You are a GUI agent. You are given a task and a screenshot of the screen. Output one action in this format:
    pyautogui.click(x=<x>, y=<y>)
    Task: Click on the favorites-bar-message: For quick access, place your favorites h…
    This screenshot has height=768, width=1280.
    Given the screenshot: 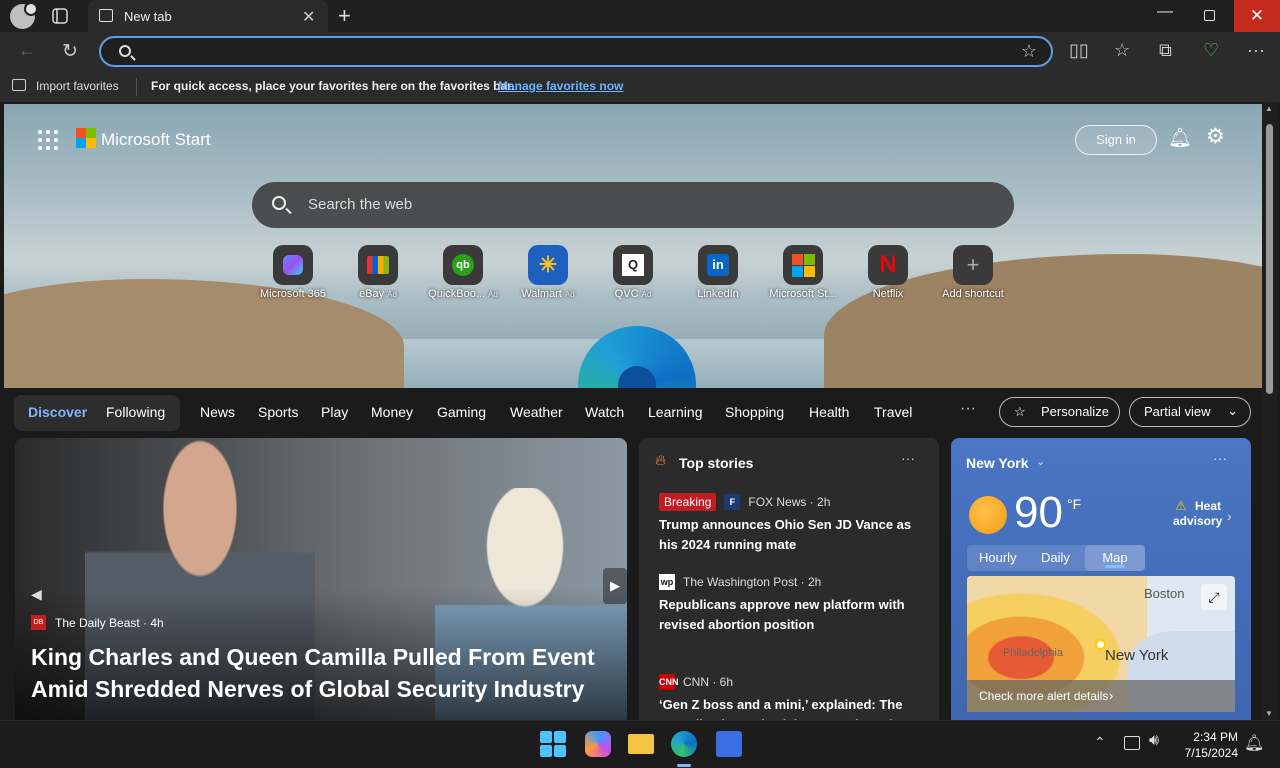 What is the action you would take?
    pyautogui.click(x=333, y=86)
    